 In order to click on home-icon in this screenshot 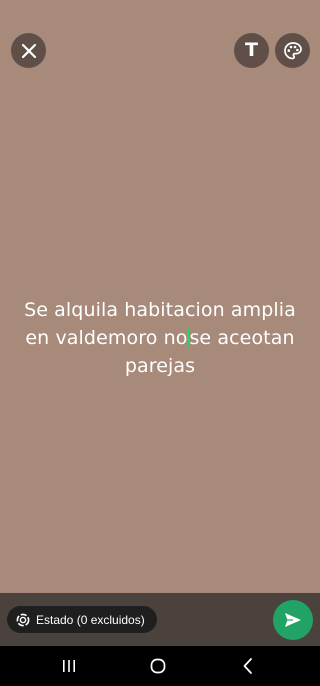, I will do `click(158, 666)`.